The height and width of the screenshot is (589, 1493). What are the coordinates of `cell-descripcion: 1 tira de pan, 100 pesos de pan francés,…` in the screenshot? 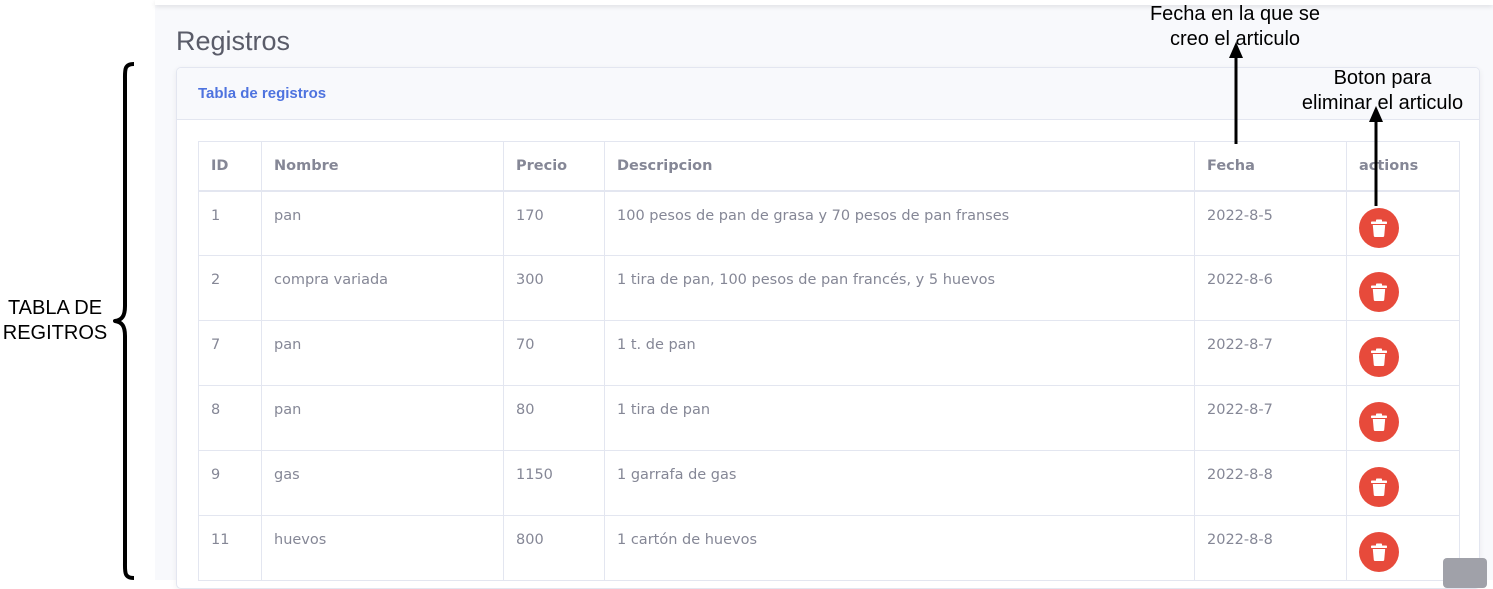 It's located at (899, 288).